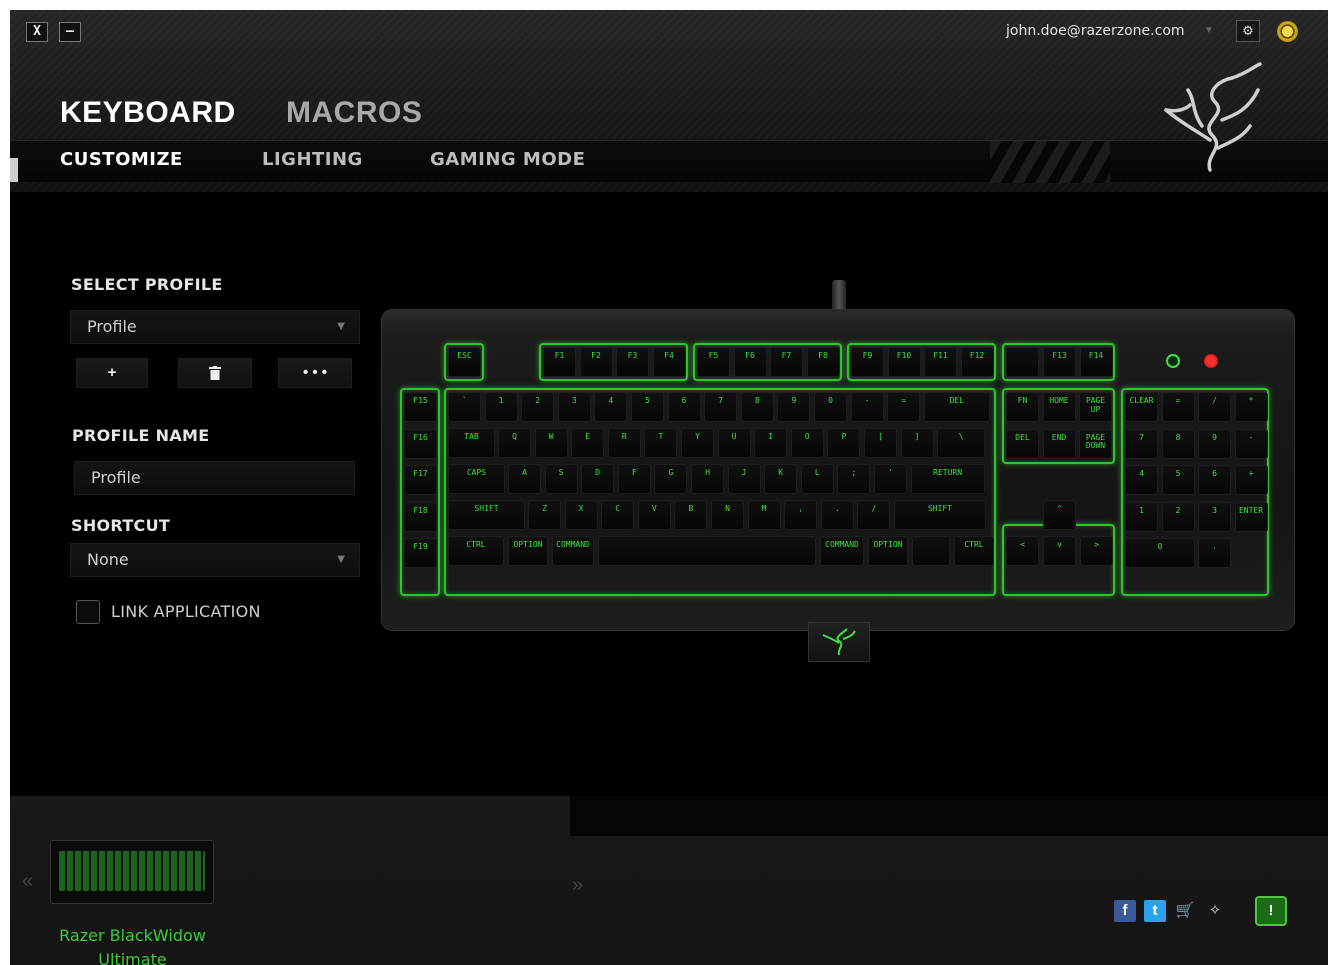  Describe the element at coordinates (1059, 407) in the screenshot. I see `key-nav-1: HOME` at that location.